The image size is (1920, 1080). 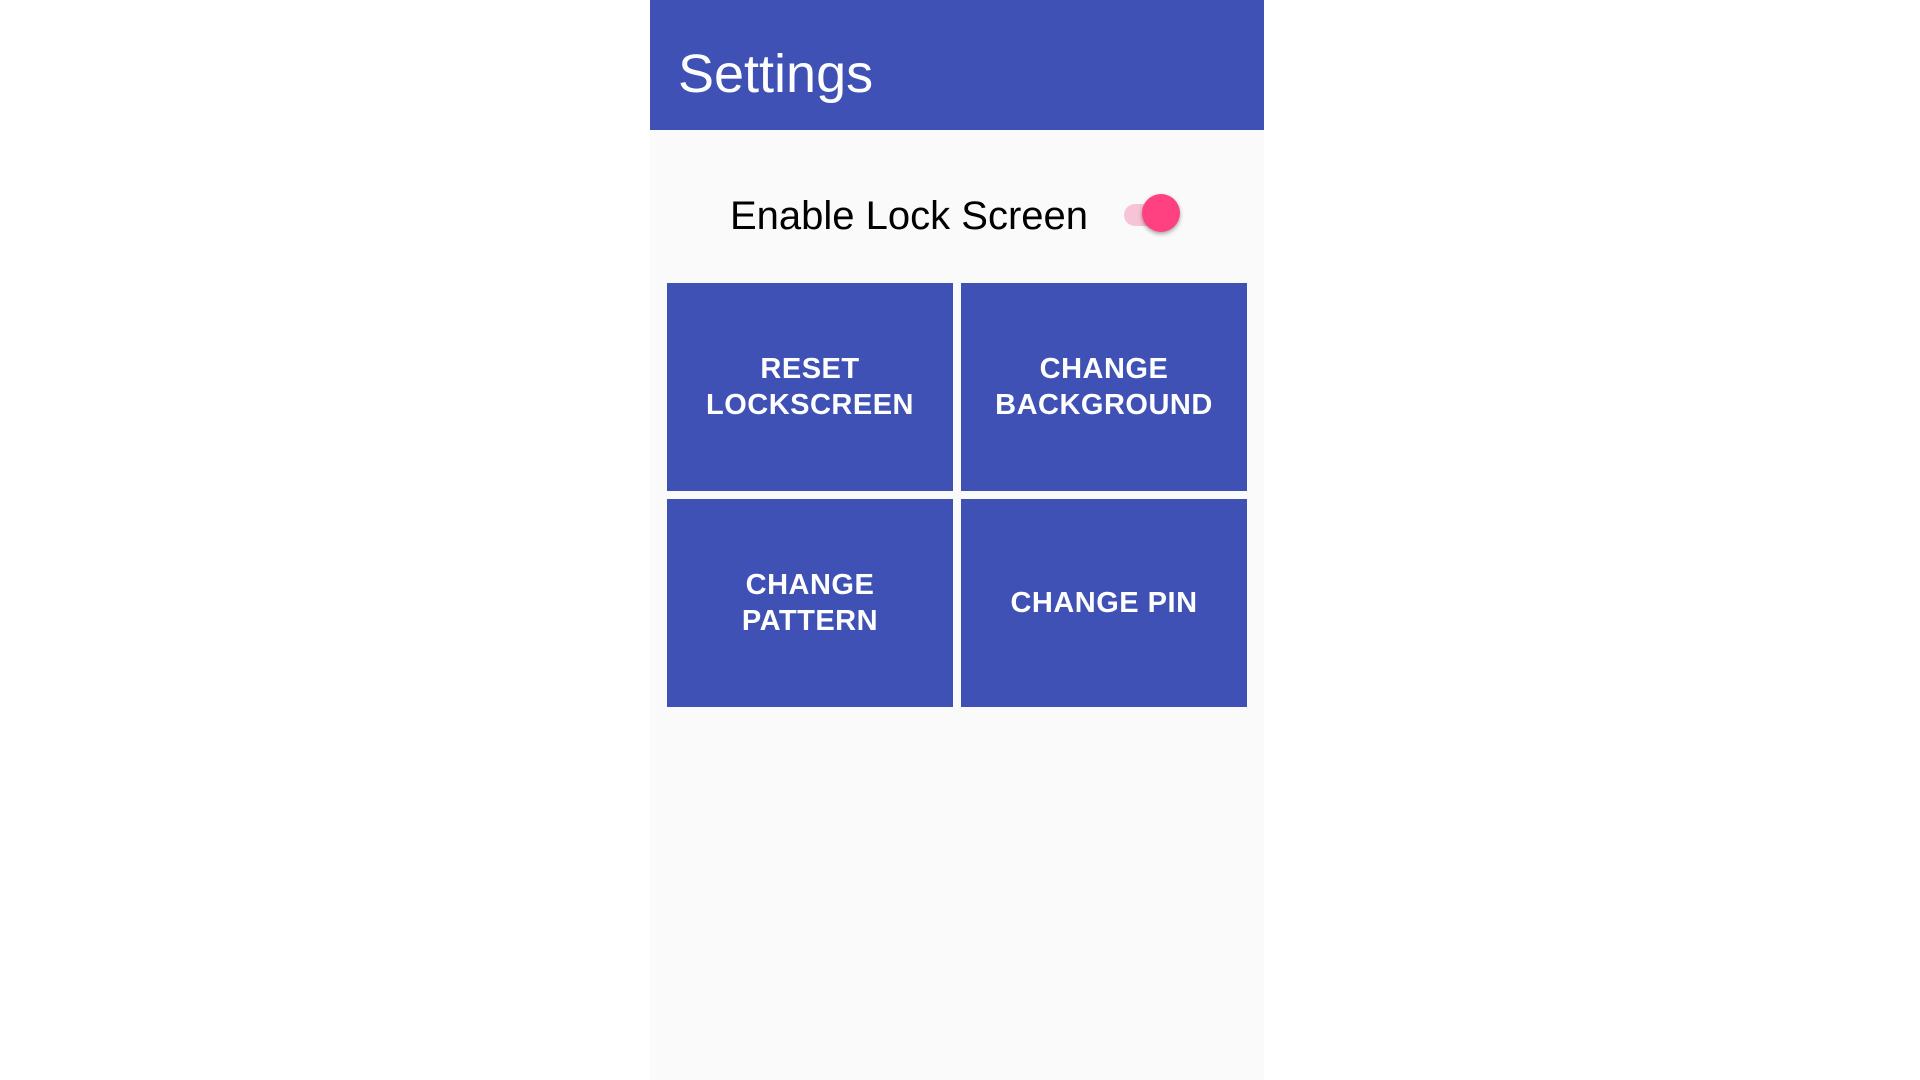 I want to click on change-pattern-button: CHANGE PATTERN, so click(x=810, y=603).